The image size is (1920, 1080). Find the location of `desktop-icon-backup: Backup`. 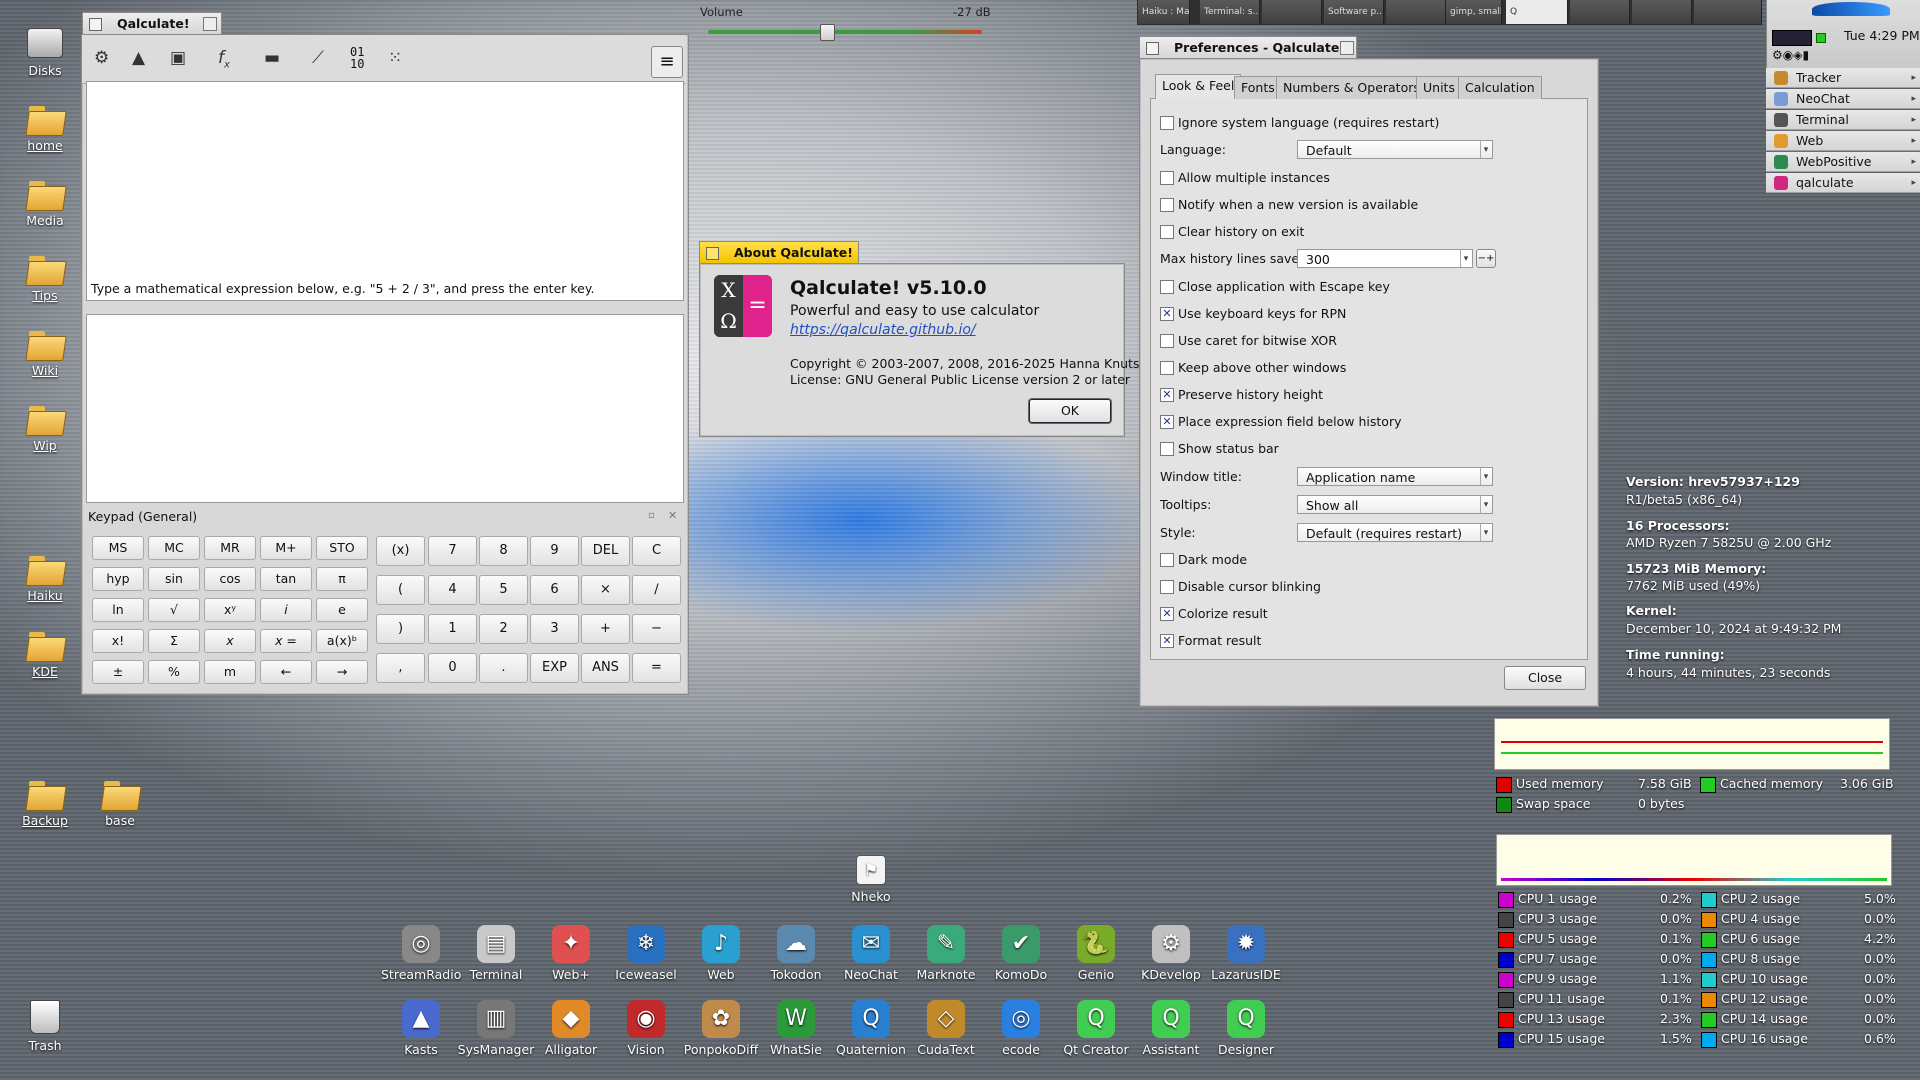

desktop-icon-backup: Backup is located at coordinates (45, 803).